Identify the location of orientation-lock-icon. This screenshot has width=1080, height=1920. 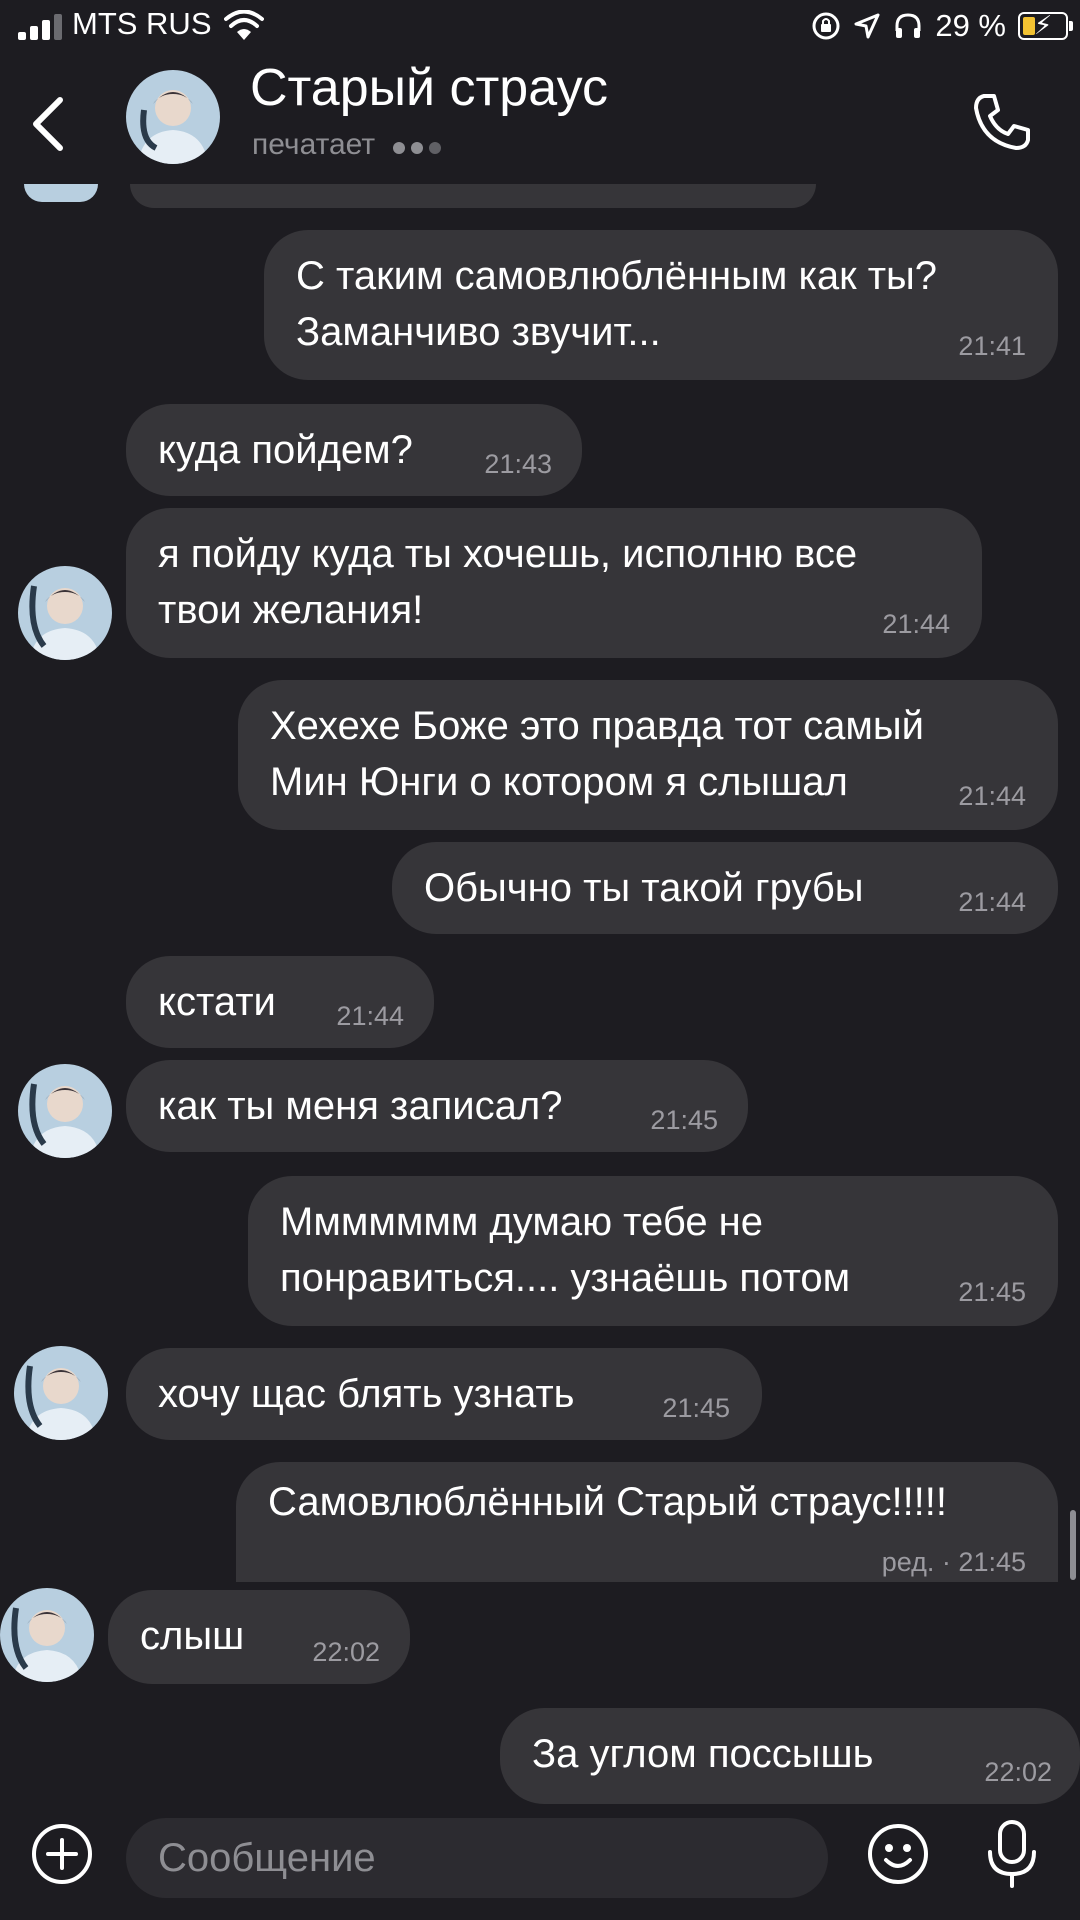
(826, 26).